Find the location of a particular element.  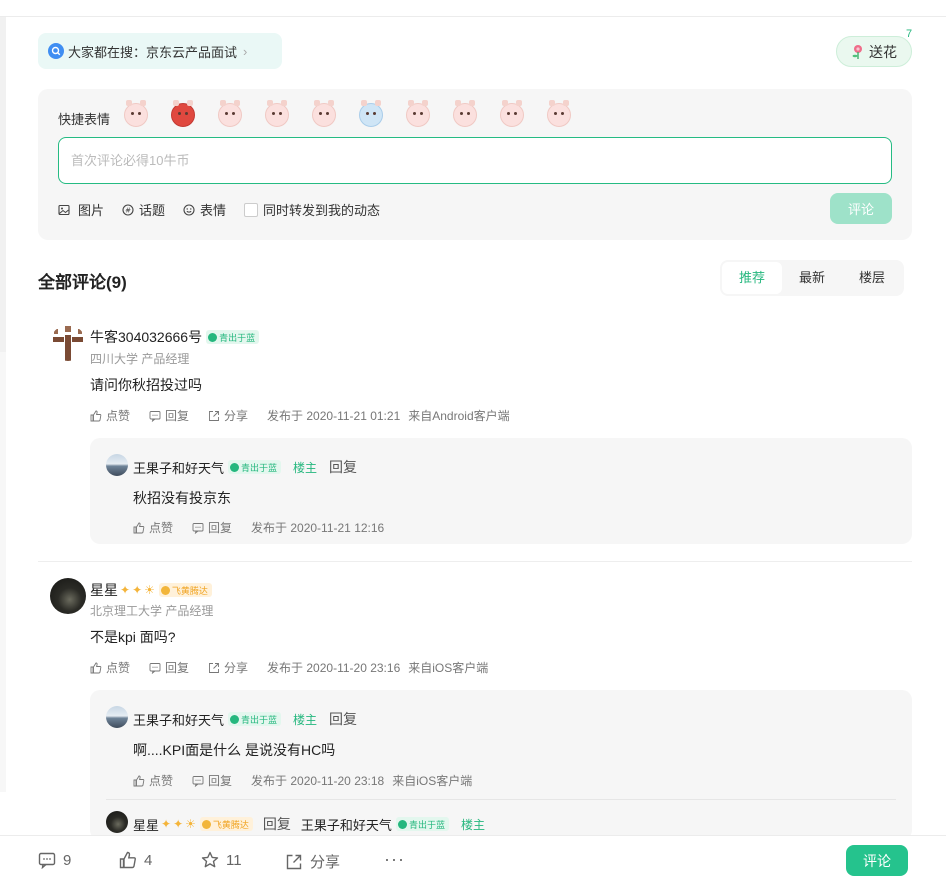

sort-tabs: 推荐 最新 楼层 is located at coordinates (812, 278).